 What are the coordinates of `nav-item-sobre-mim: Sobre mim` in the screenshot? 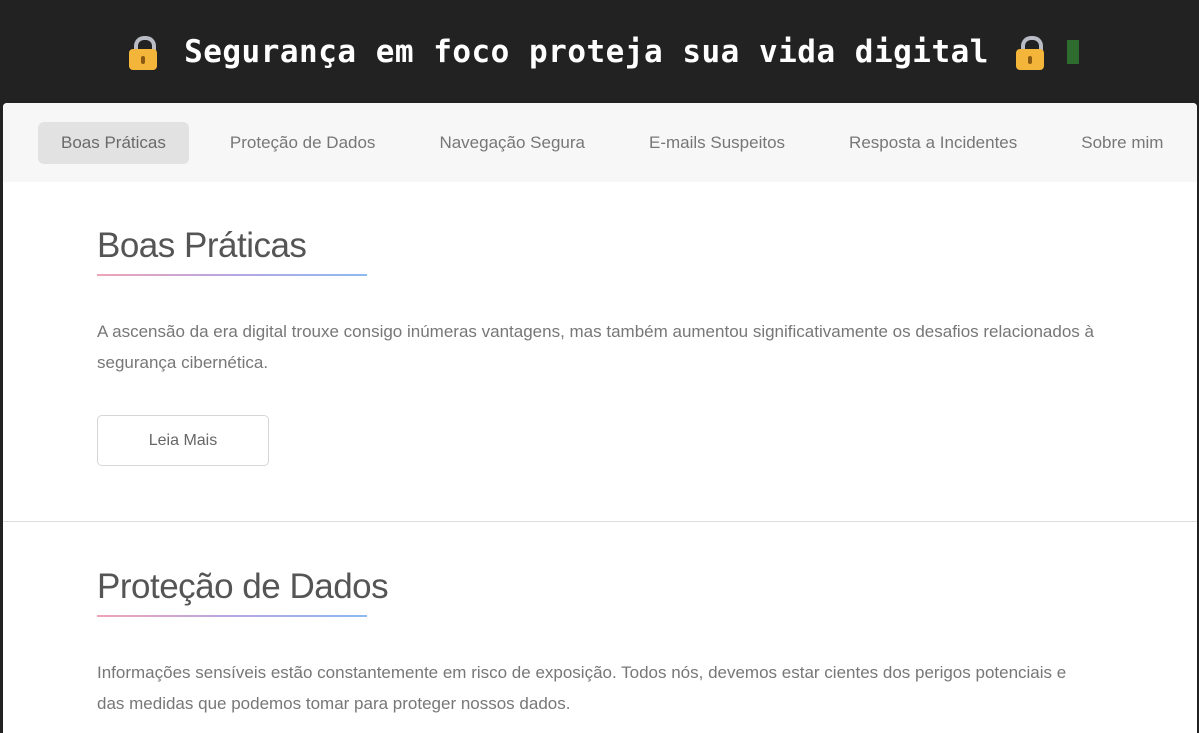 It's located at (1122, 143).